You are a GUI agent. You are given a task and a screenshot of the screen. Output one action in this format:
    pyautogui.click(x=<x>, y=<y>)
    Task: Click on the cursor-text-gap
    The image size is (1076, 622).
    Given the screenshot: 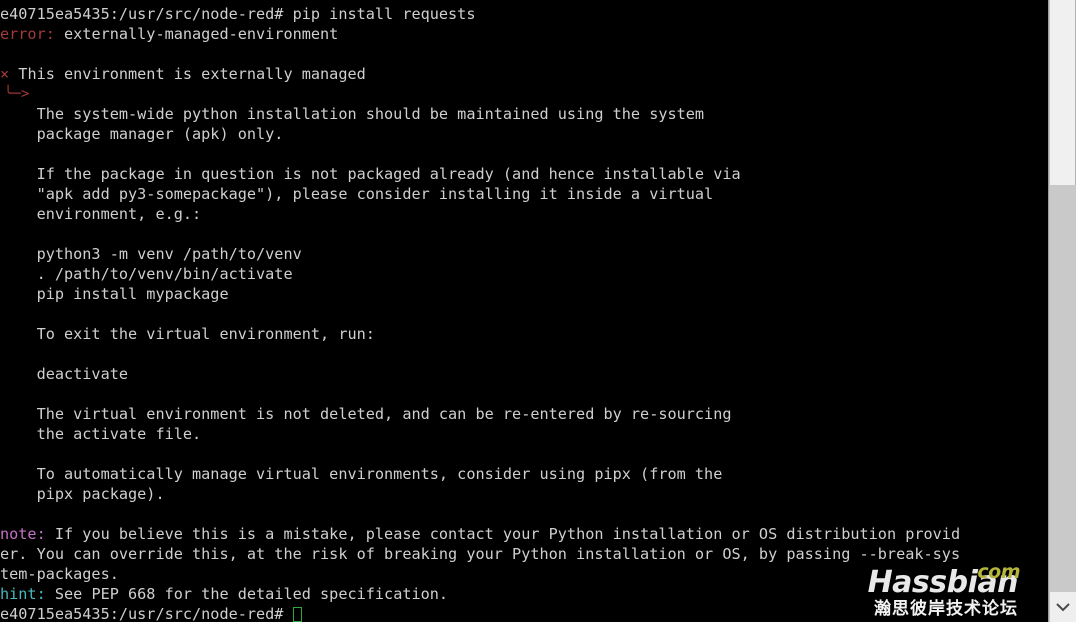 What is the action you would take?
    pyautogui.click(x=287, y=613)
    